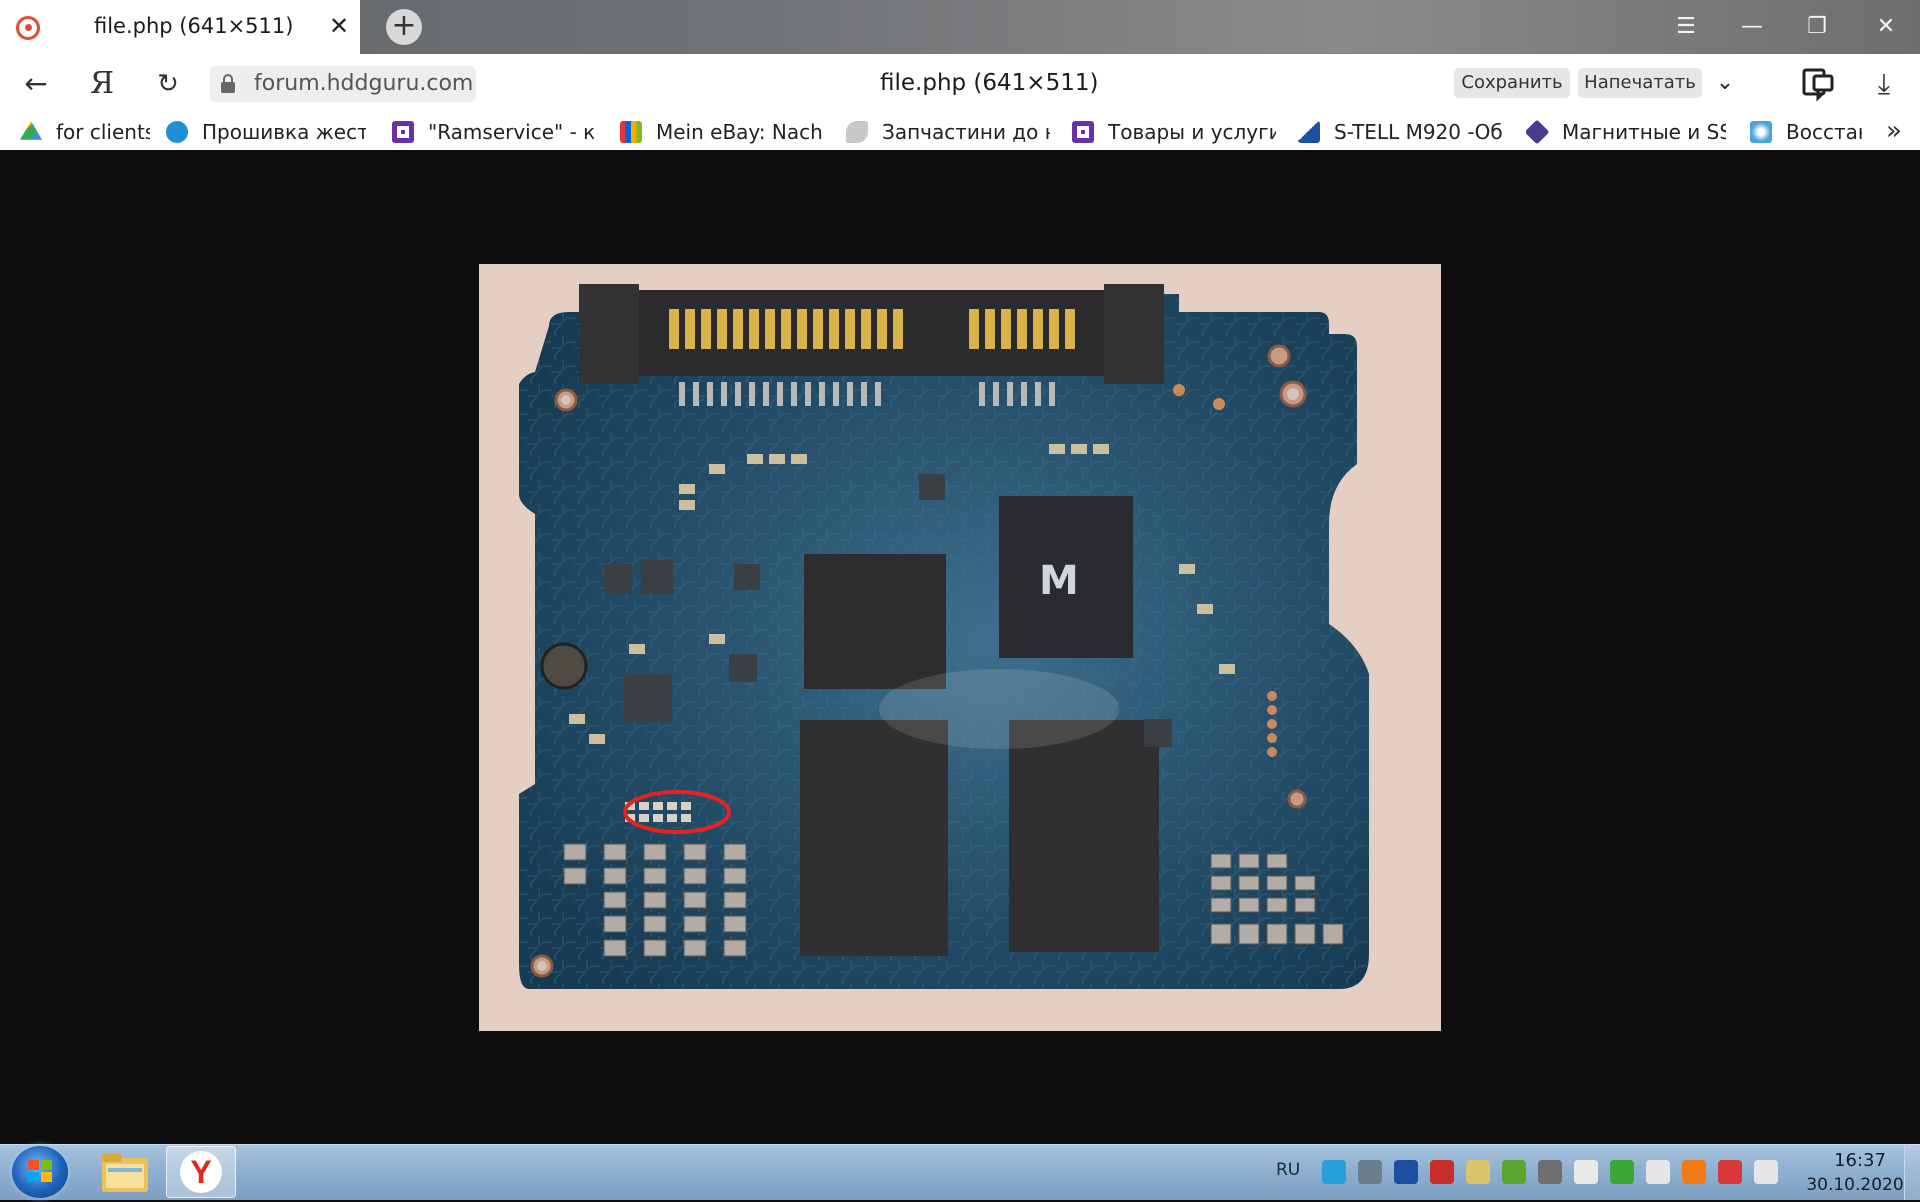  What do you see at coordinates (177, 132) in the screenshot?
I see `globe-icon` at bounding box center [177, 132].